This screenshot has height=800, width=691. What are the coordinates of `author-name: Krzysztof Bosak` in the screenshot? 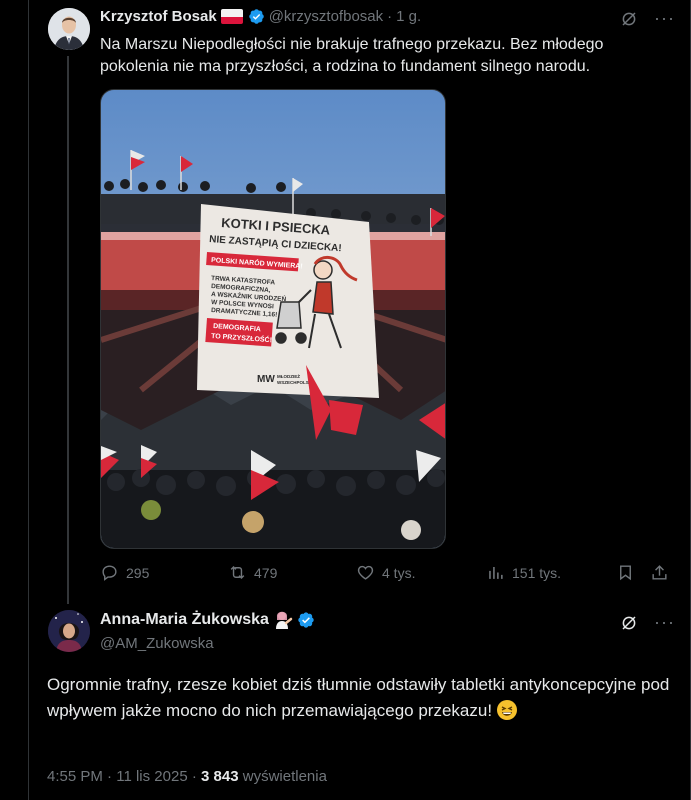 It's located at (158, 16).